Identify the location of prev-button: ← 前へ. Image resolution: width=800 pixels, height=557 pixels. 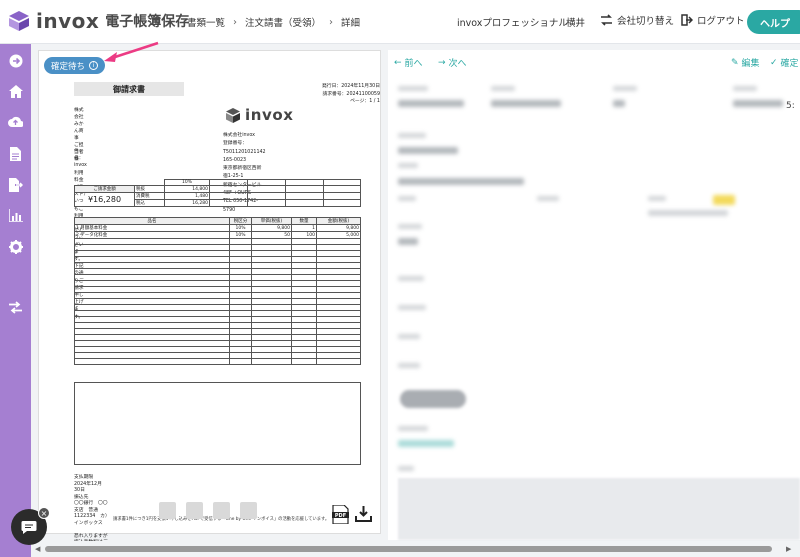
(408, 63).